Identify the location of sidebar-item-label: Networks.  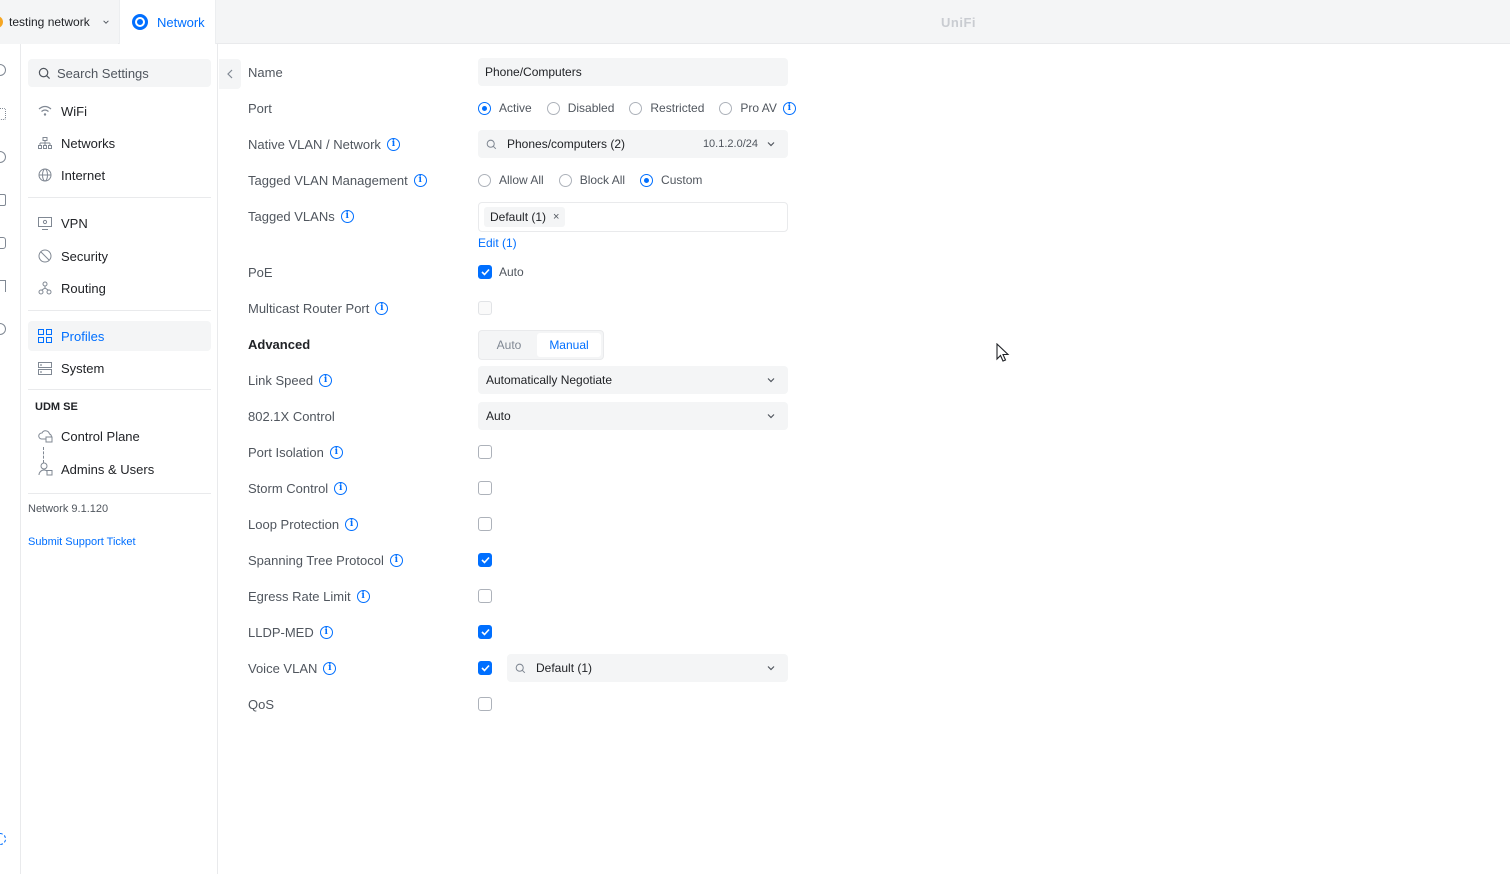
(88, 143).